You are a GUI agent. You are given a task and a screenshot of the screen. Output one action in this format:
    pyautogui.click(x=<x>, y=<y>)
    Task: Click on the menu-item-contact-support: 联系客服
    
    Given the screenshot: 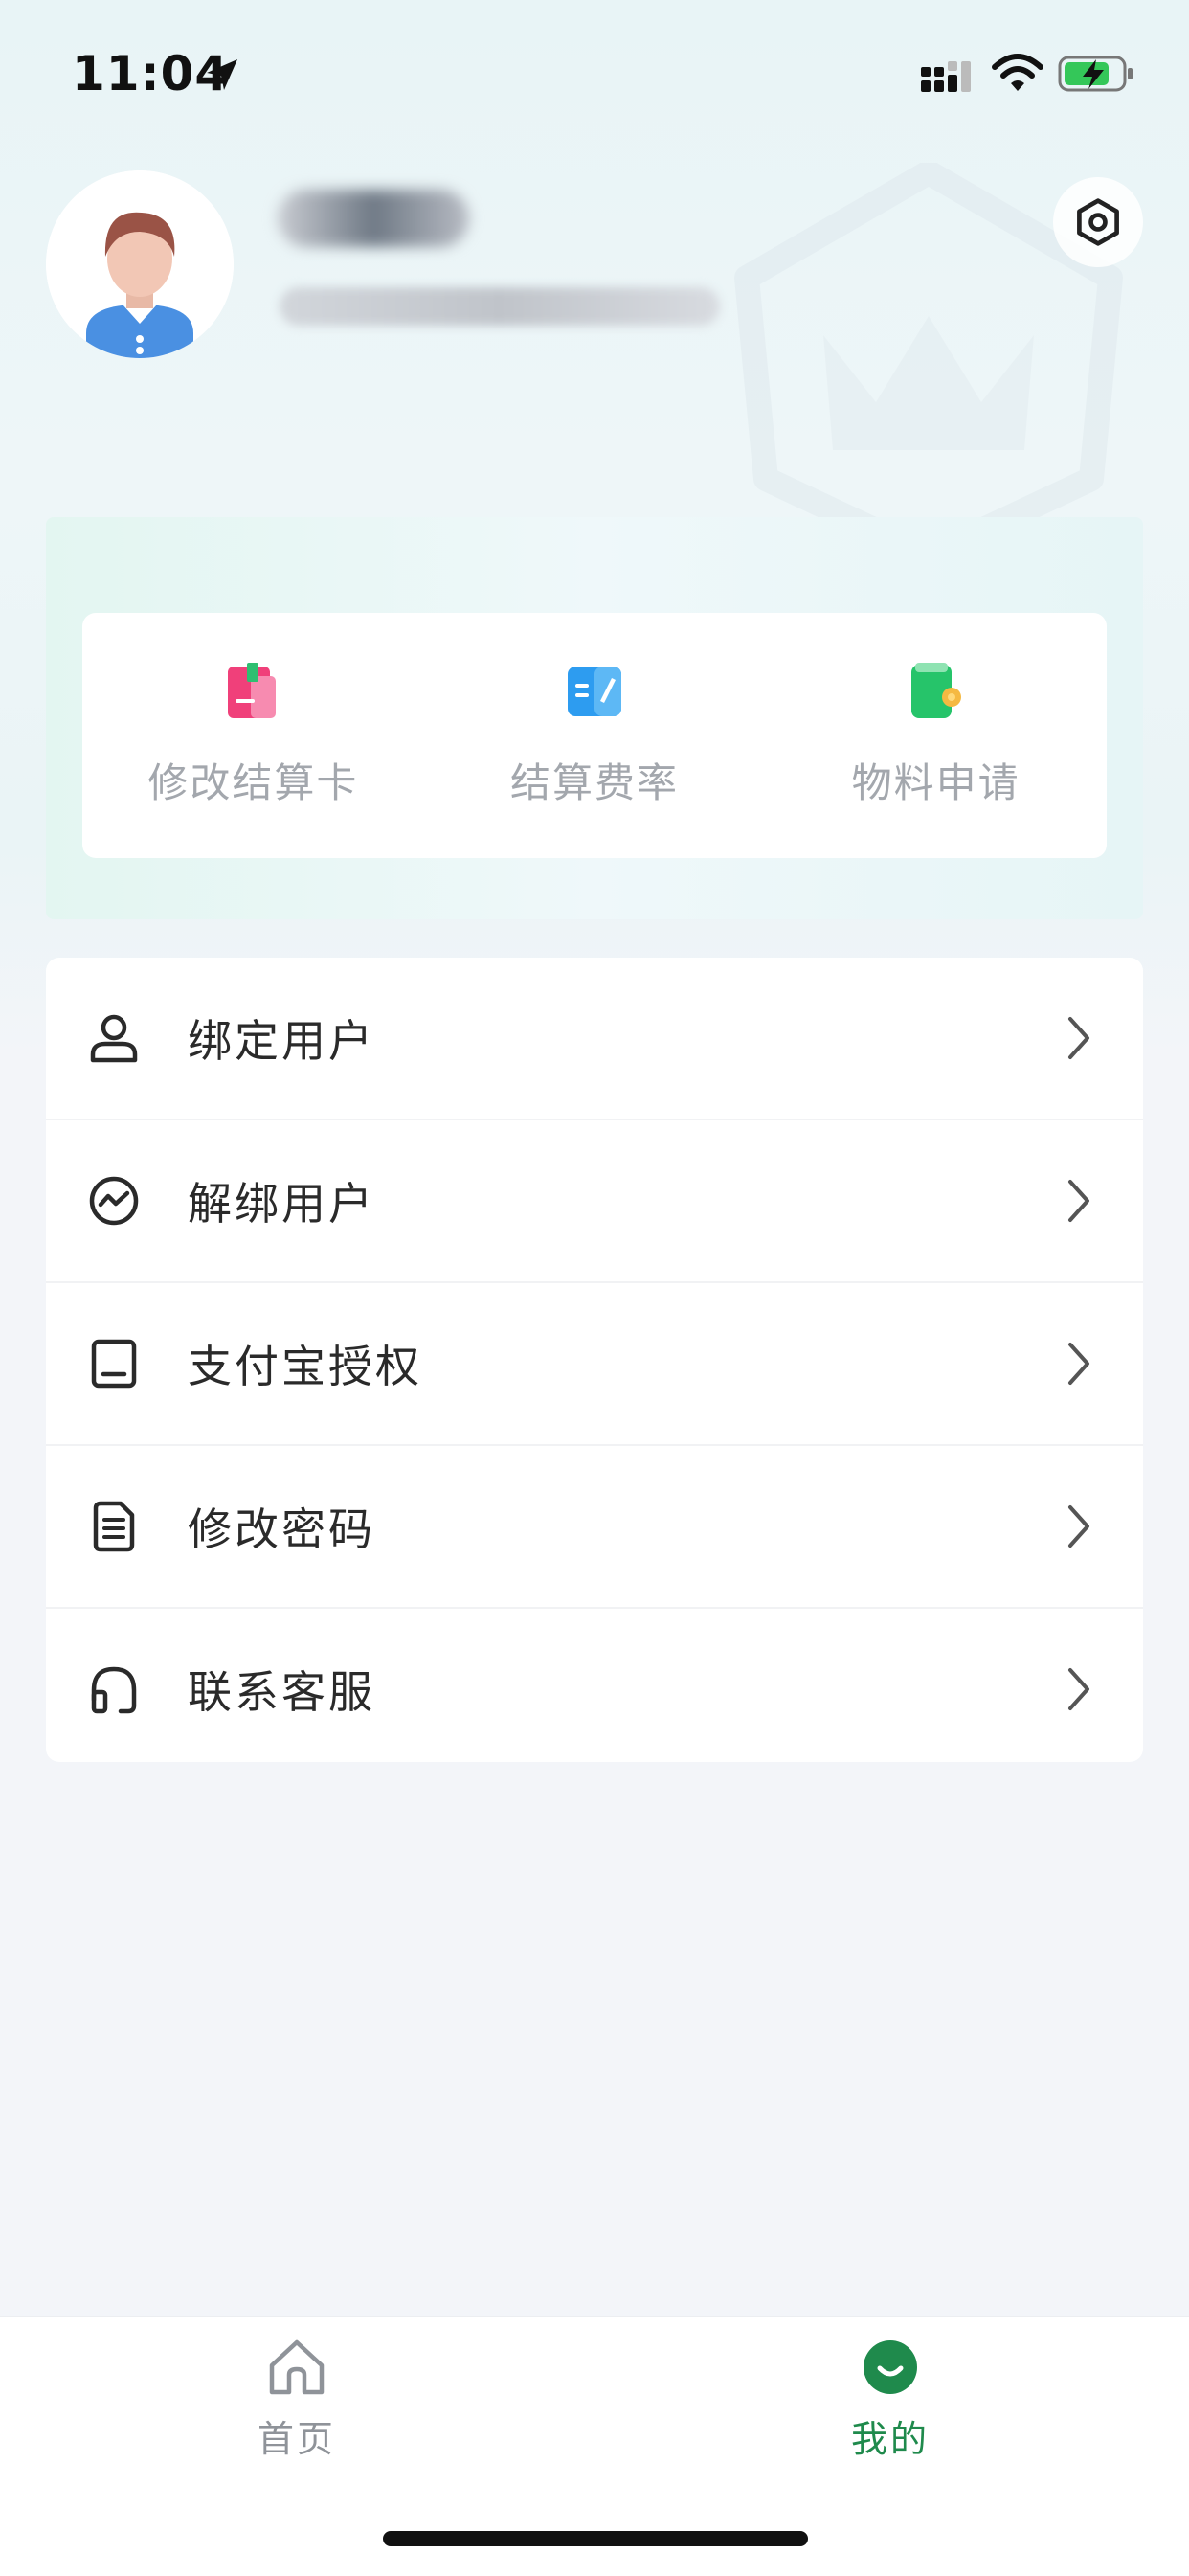 What is the action you would take?
    pyautogui.click(x=594, y=1689)
    